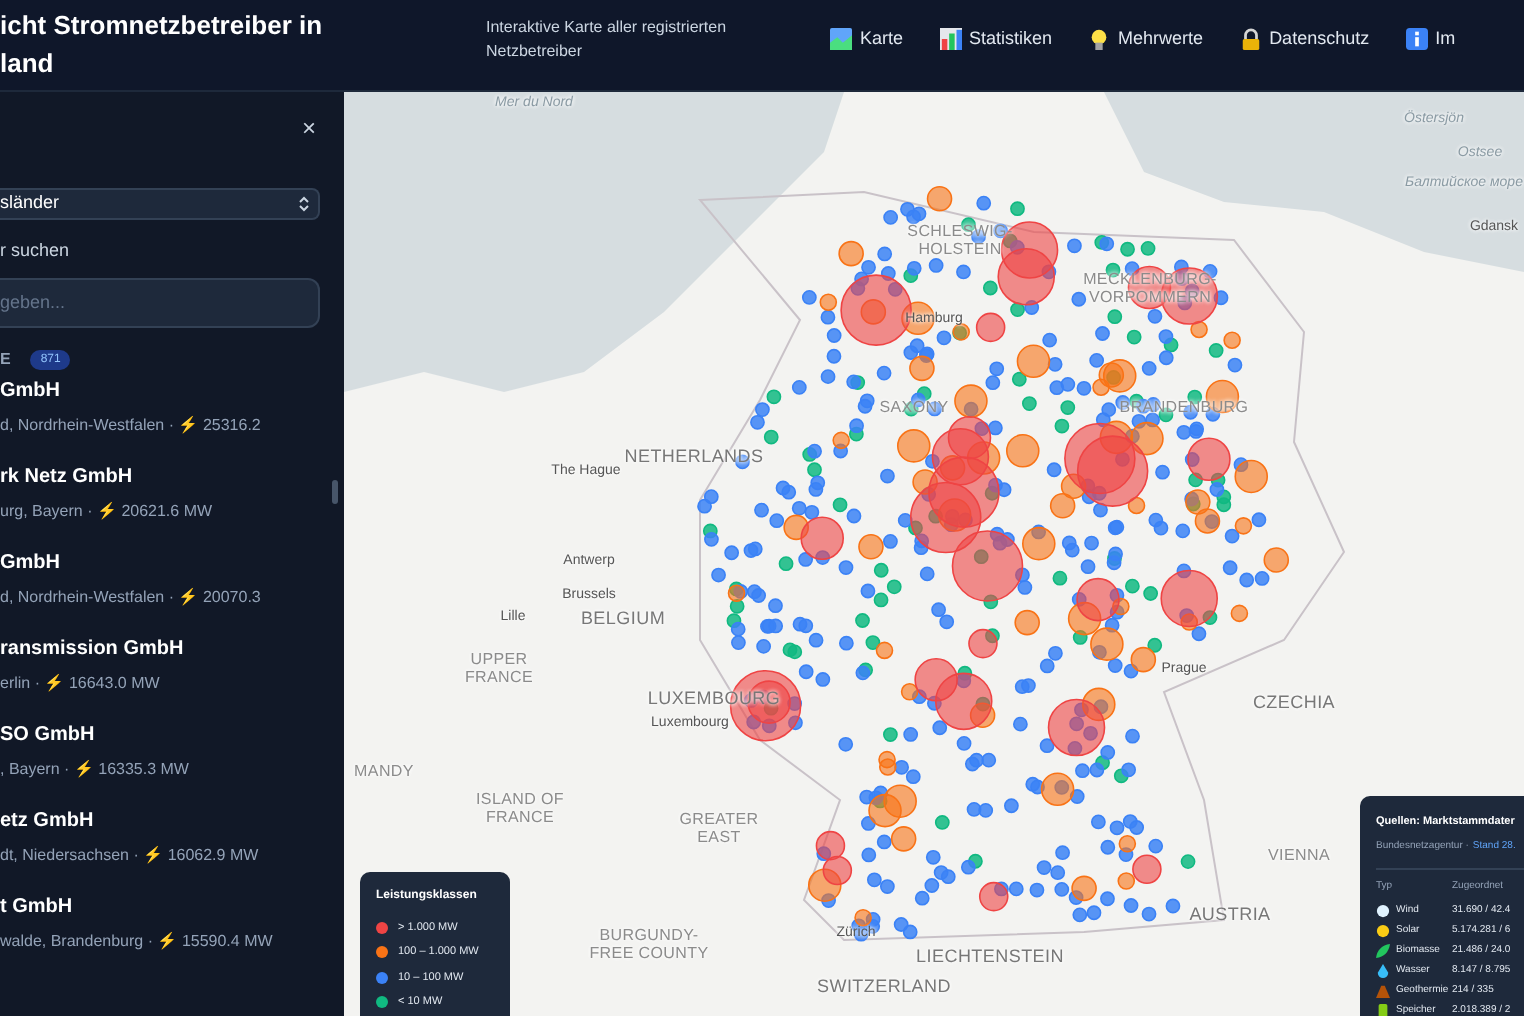 The image size is (1524, 1016). Describe the element at coordinates (37, 907) in the screenshot. I see `operator-name: t GmbH` at that location.